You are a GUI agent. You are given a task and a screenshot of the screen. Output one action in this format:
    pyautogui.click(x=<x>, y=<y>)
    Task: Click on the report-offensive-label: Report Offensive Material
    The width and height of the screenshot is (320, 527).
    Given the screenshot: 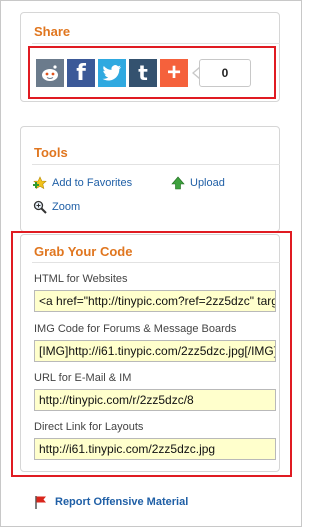 What is the action you would take?
    pyautogui.click(x=122, y=502)
    